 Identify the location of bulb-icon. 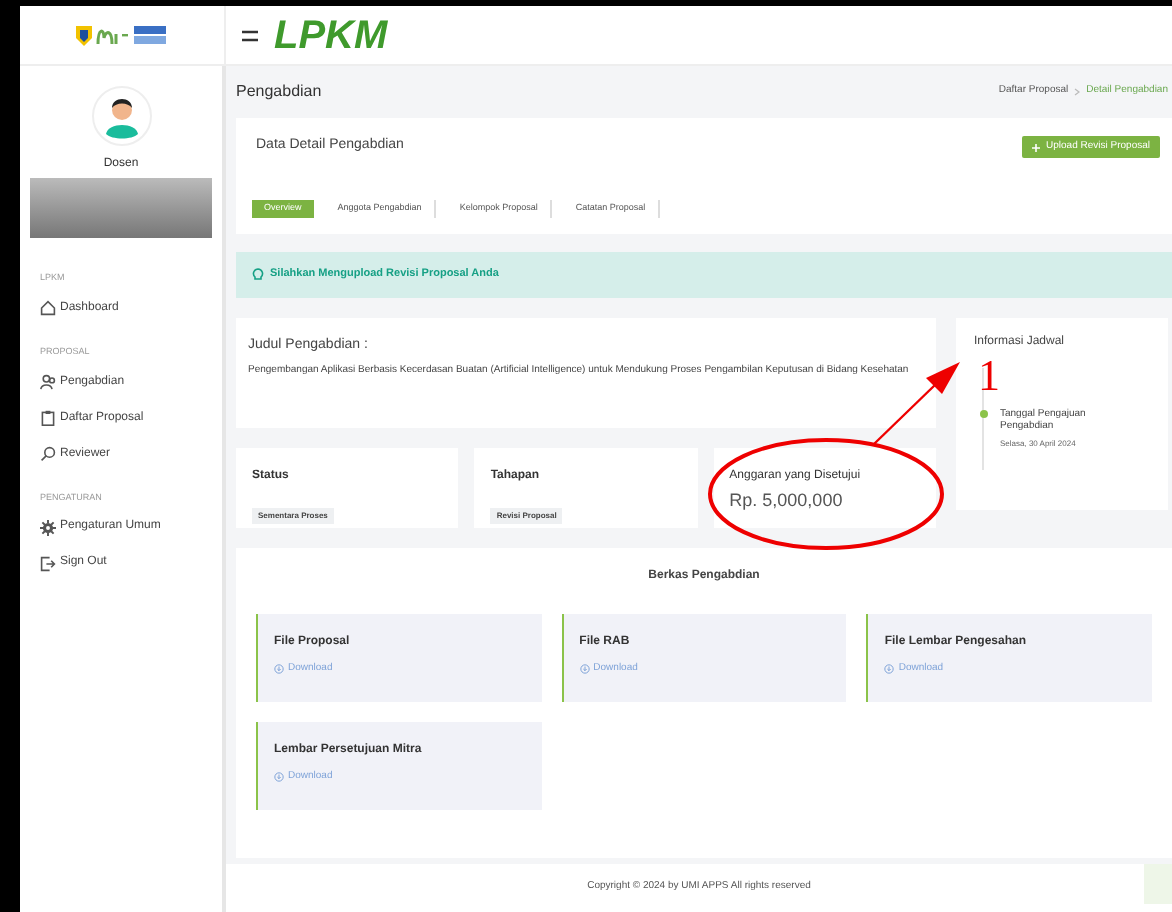
(258, 275).